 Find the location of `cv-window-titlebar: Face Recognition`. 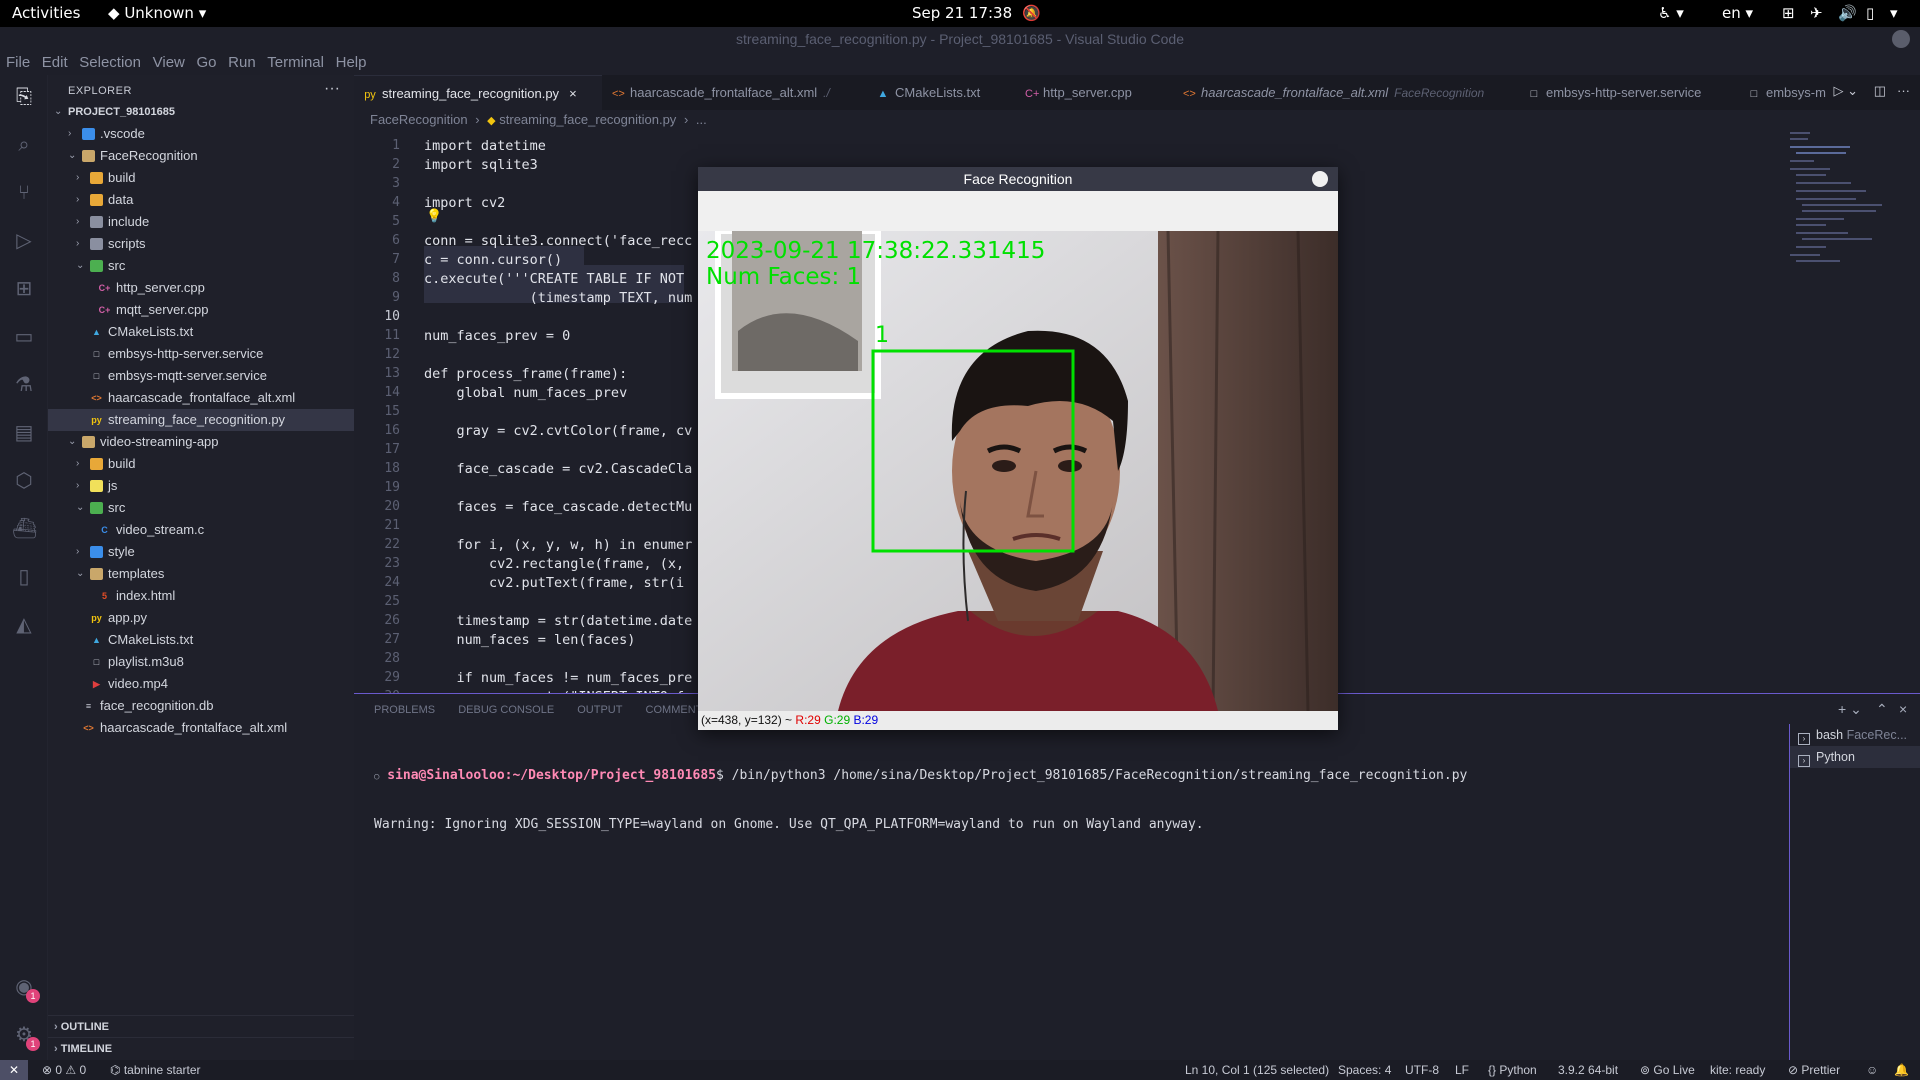

cv-window-titlebar: Face Recognition is located at coordinates (1018, 179).